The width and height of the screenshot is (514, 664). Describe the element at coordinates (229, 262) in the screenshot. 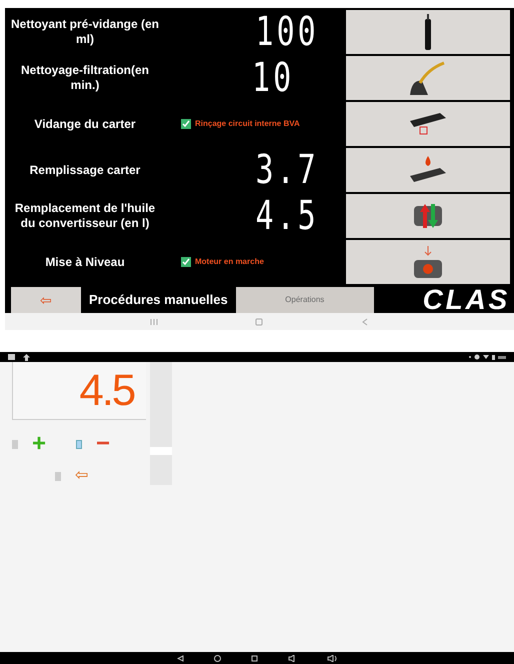

I see `checkbox-label: Moteur en marche` at that location.